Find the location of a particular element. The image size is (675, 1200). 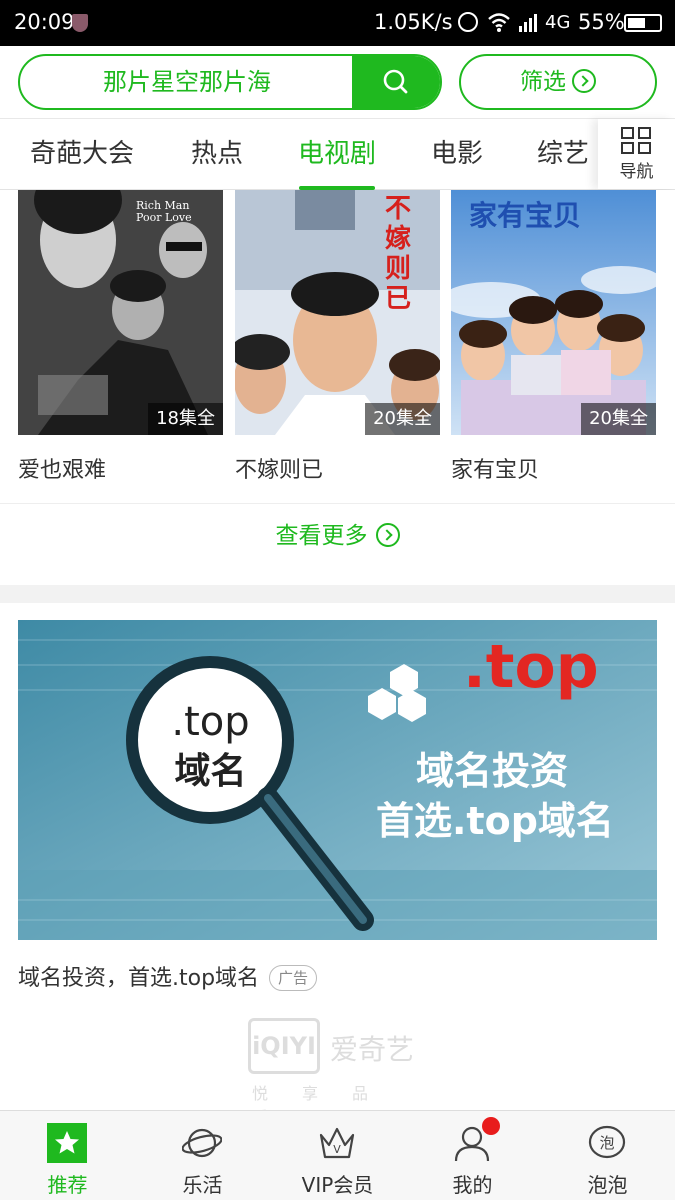

nav-recommend: 推荐 is located at coordinates (67, 1155).